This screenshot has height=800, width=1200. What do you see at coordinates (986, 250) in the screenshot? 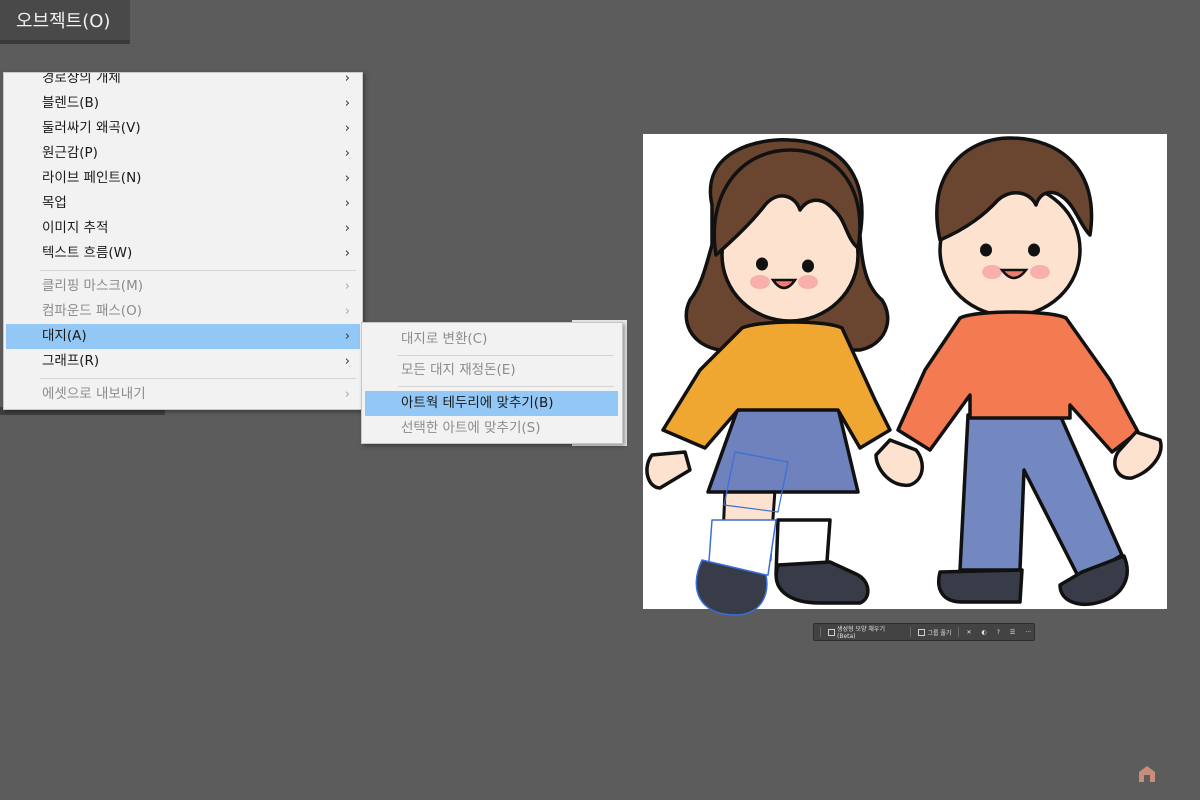
I see `boy-left-eye` at bounding box center [986, 250].